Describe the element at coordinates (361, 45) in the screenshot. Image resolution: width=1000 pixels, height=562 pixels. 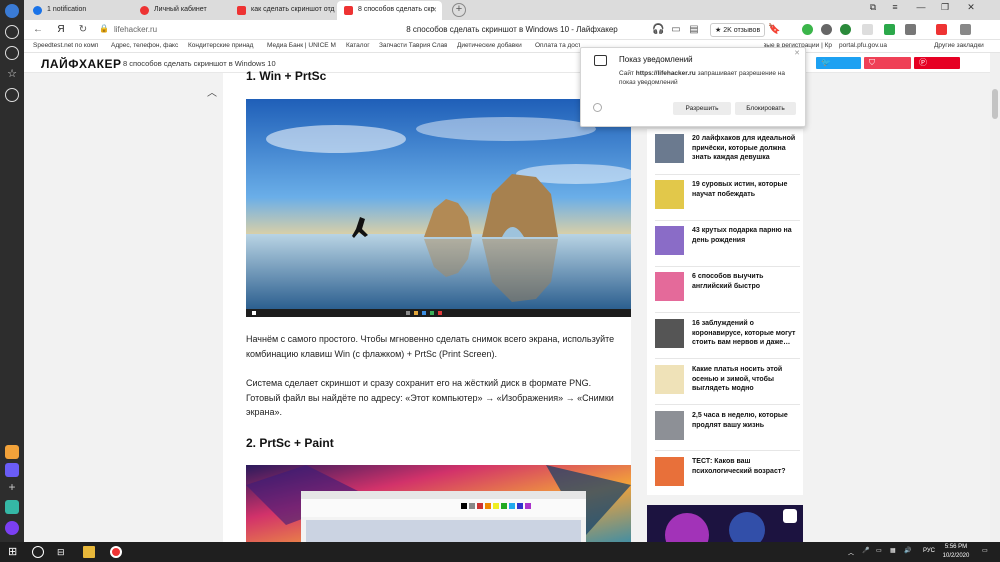
I see `bookmark-item: Каталог` at that location.